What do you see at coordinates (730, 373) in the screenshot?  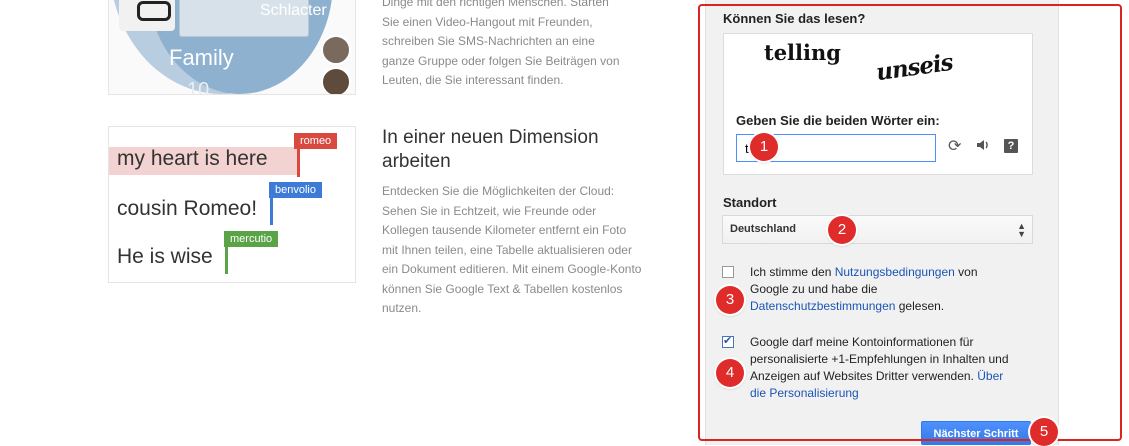 I see `annotation-marker: 4` at bounding box center [730, 373].